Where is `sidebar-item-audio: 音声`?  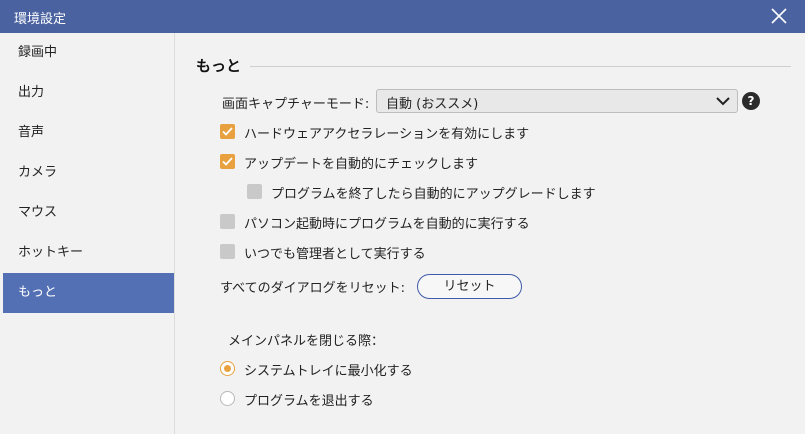 sidebar-item-audio: 音声 is located at coordinates (88, 133).